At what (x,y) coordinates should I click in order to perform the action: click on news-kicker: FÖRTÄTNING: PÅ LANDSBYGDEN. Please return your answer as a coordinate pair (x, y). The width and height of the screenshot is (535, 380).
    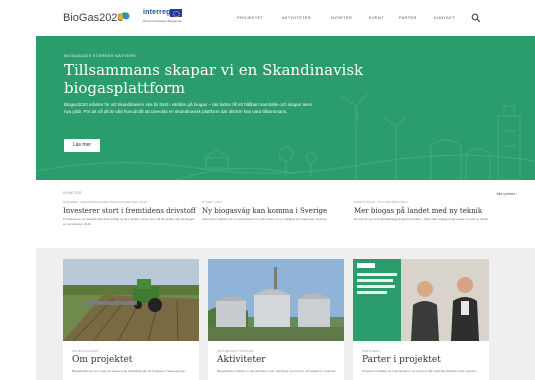
    Looking at the image, I should click on (381, 202).